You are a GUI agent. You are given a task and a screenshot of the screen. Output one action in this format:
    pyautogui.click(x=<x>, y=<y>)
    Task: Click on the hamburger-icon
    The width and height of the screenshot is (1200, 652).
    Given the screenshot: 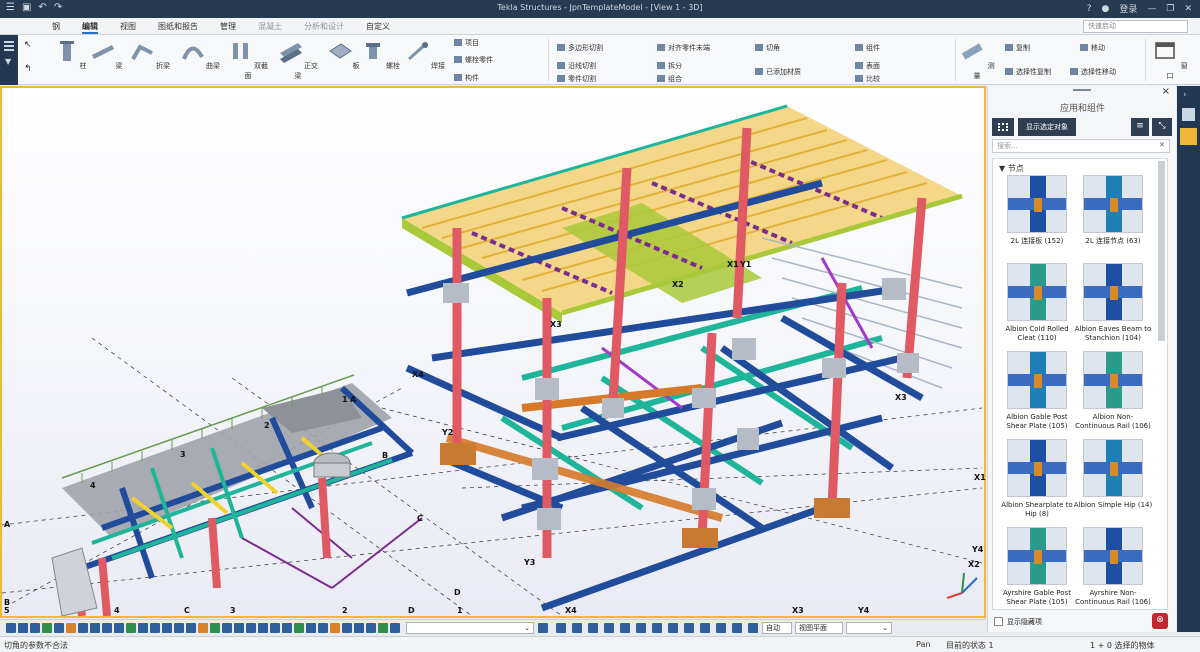 What is the action you would take?
    pyautogui.click(x=9, y=42)
    